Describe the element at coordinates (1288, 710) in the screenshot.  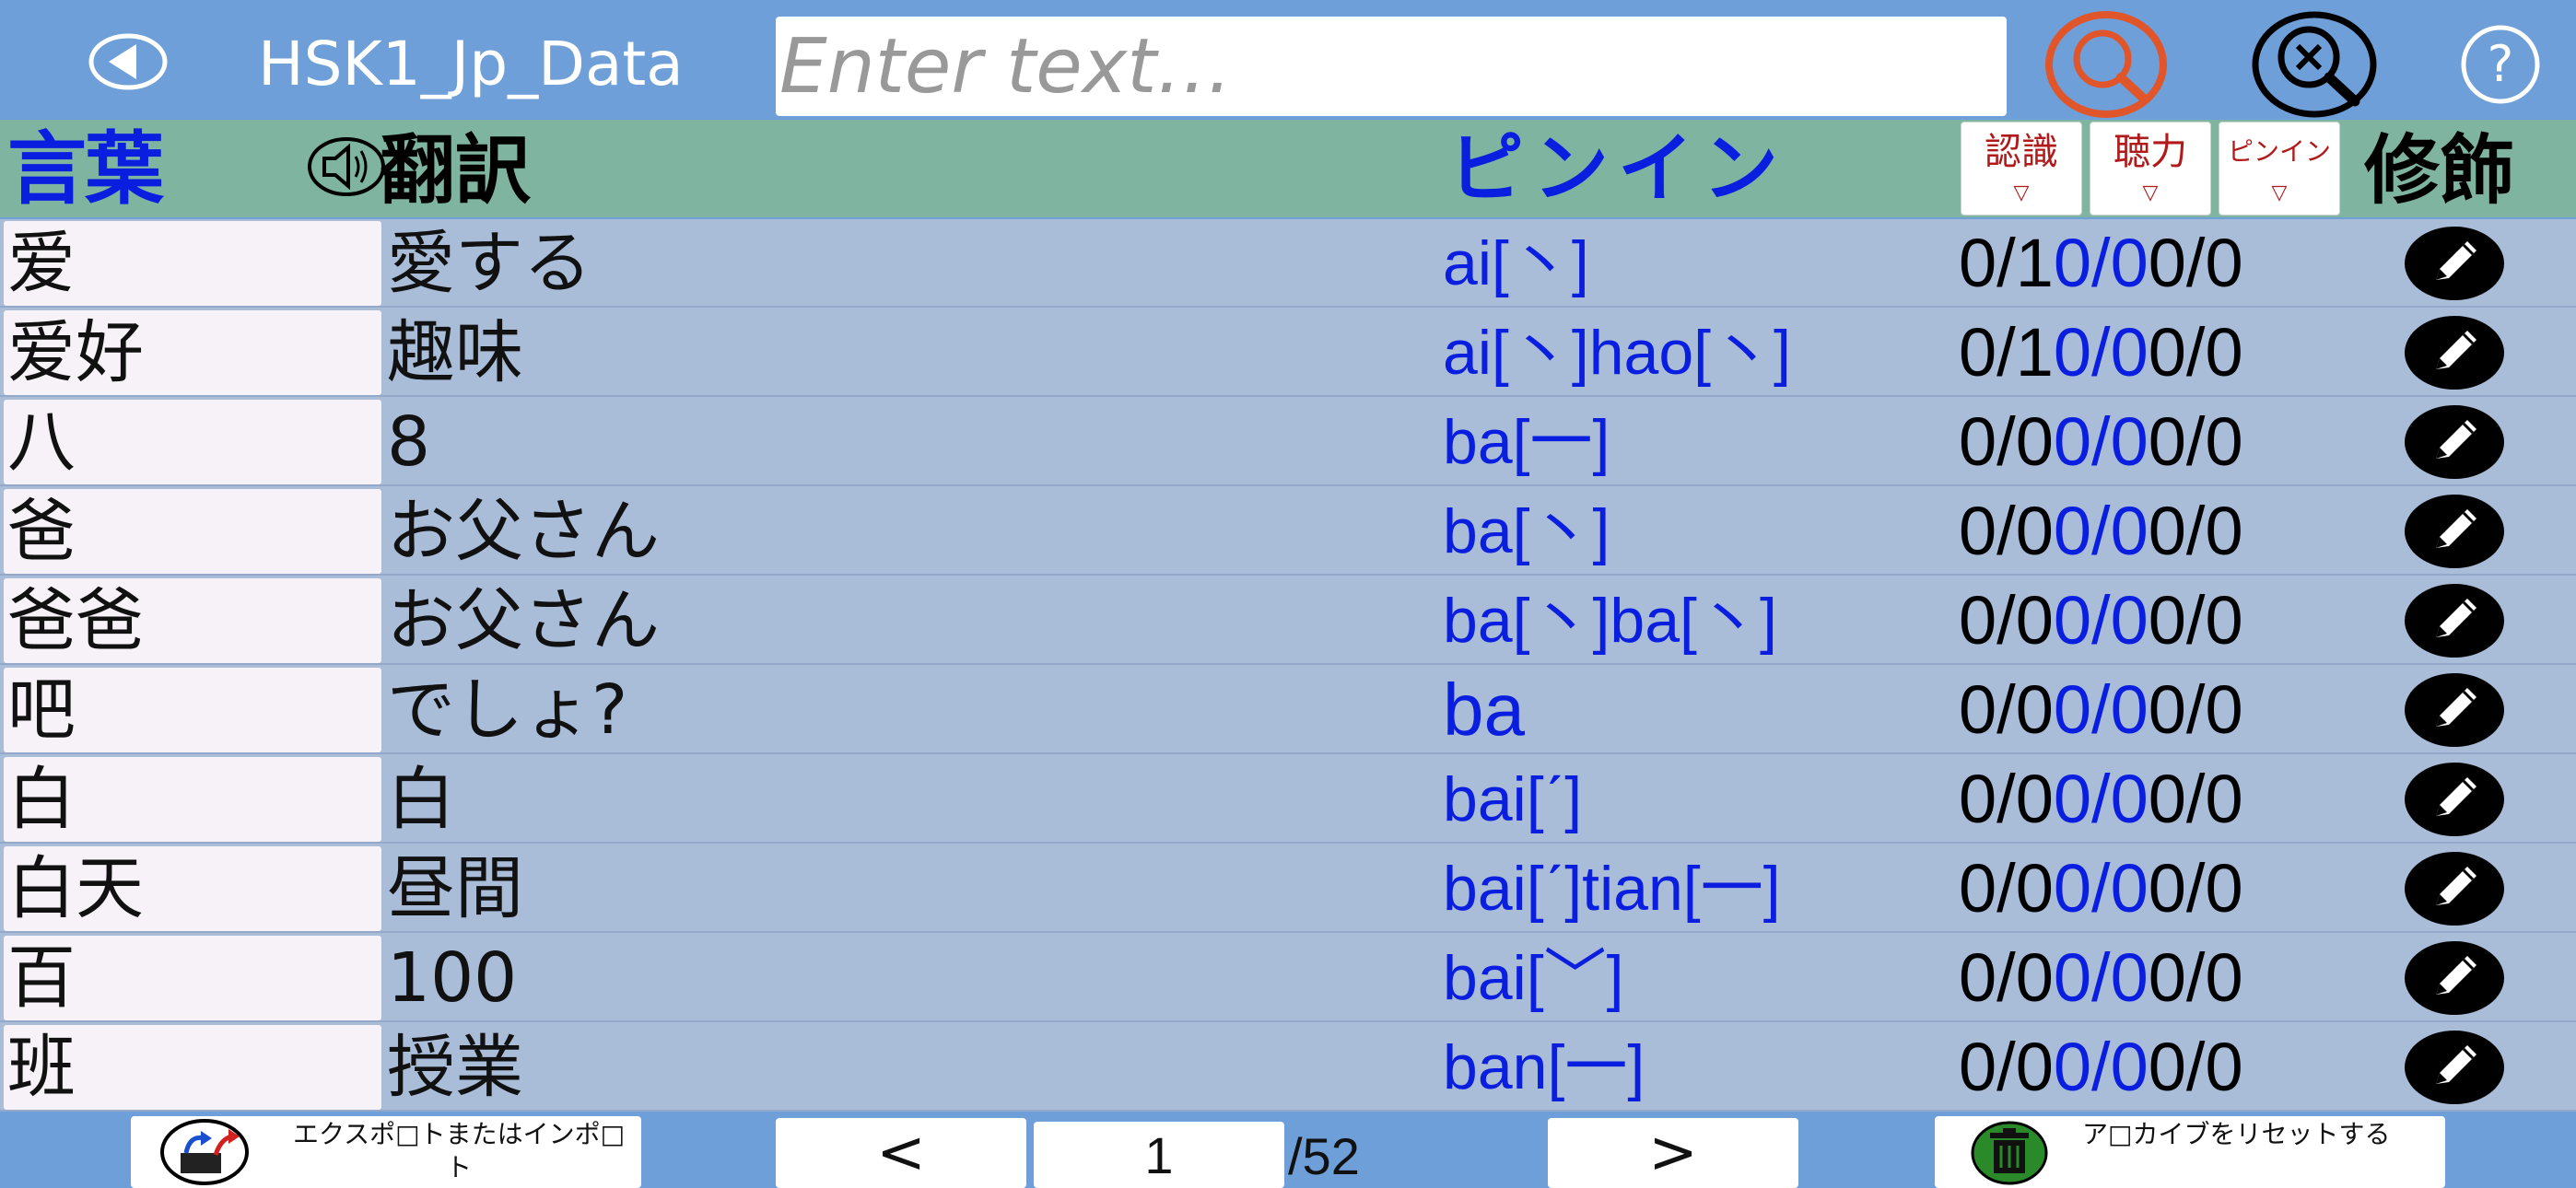
I see `table-row: 吧でしょ? ba 0/00/00/0` at that location.